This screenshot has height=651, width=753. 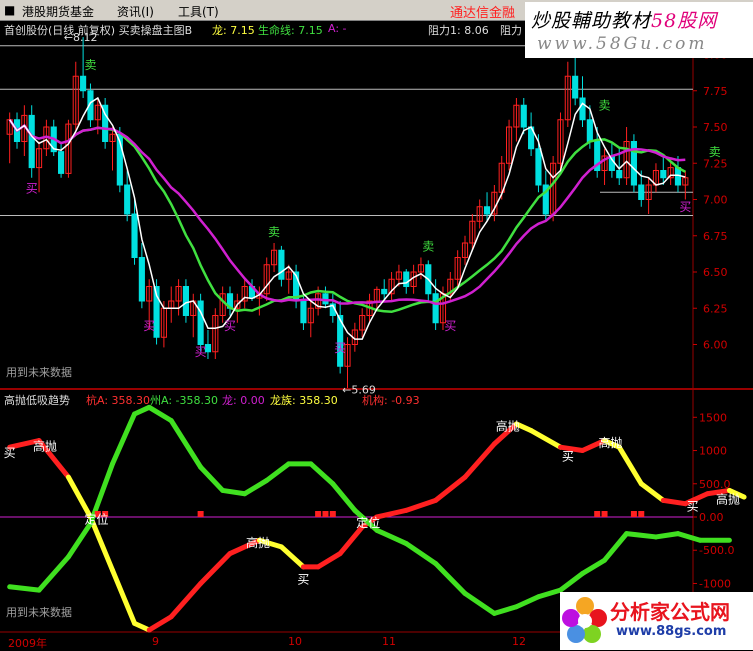 I want to click on date-label-11: 11, so click(x=389, y=641).